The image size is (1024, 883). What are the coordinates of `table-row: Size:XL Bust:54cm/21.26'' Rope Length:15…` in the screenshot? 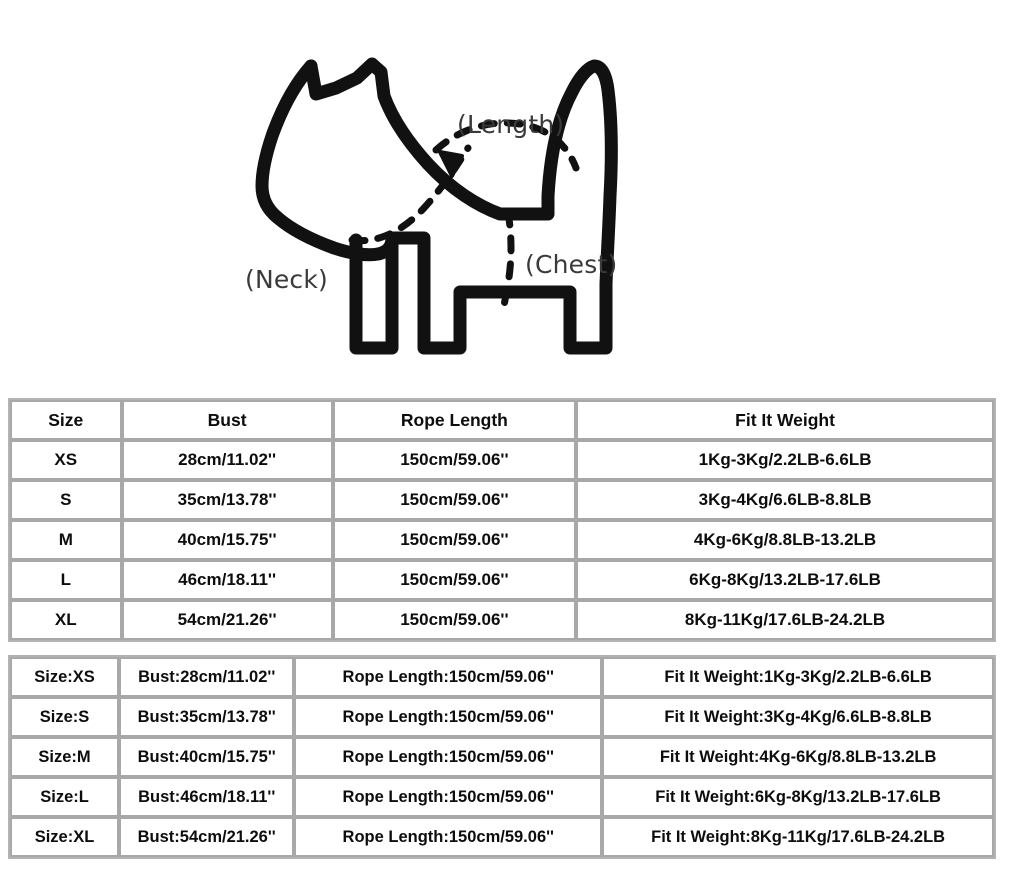 It's located at (502, 837).